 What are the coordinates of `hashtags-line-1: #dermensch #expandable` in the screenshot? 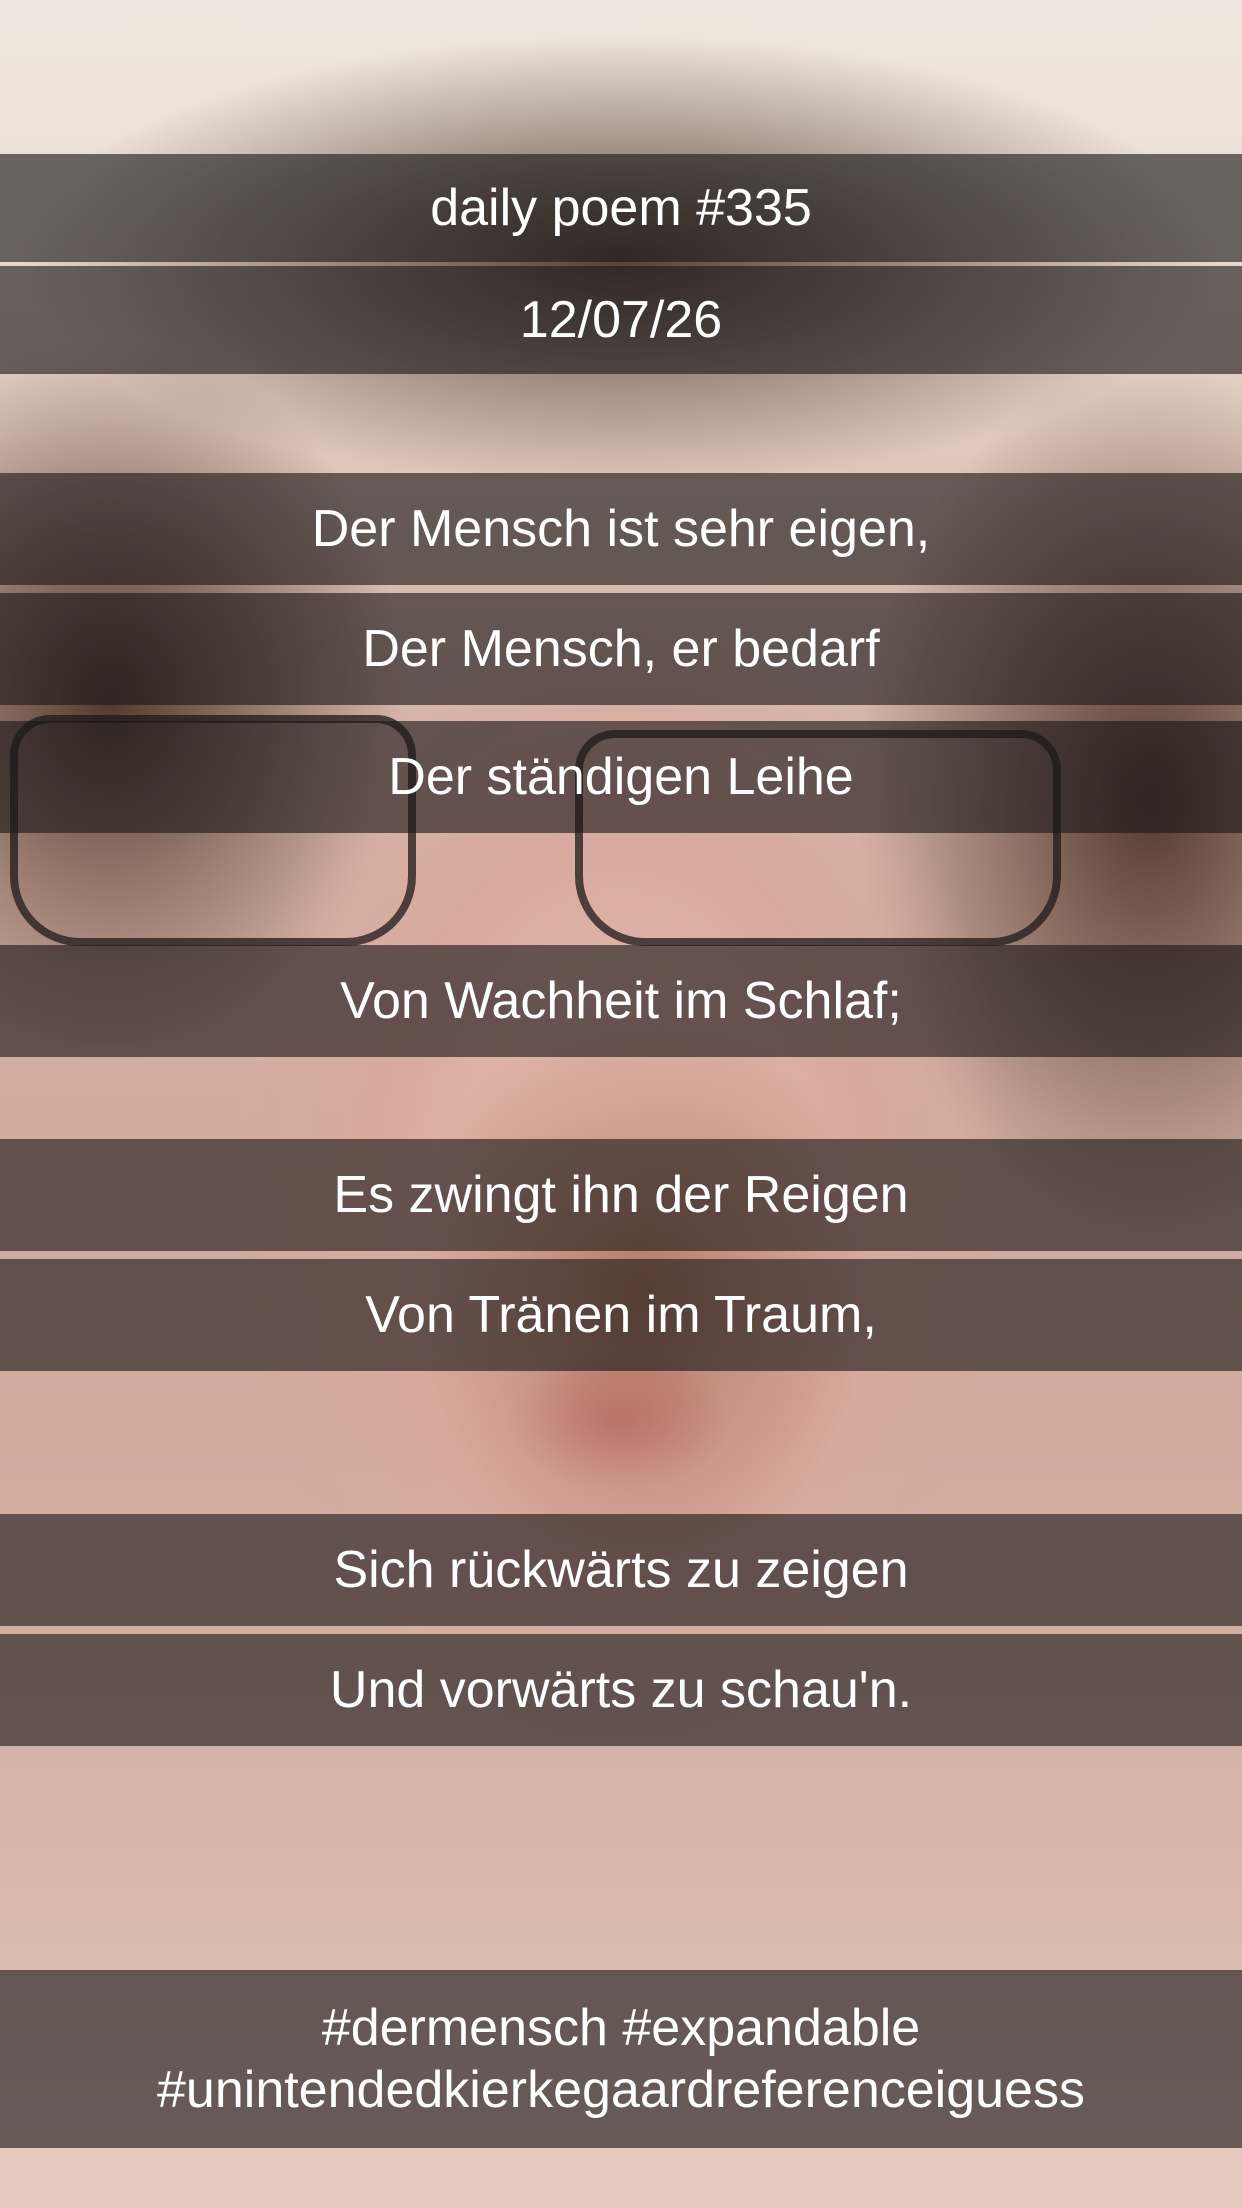 It's located at (621, 2028).